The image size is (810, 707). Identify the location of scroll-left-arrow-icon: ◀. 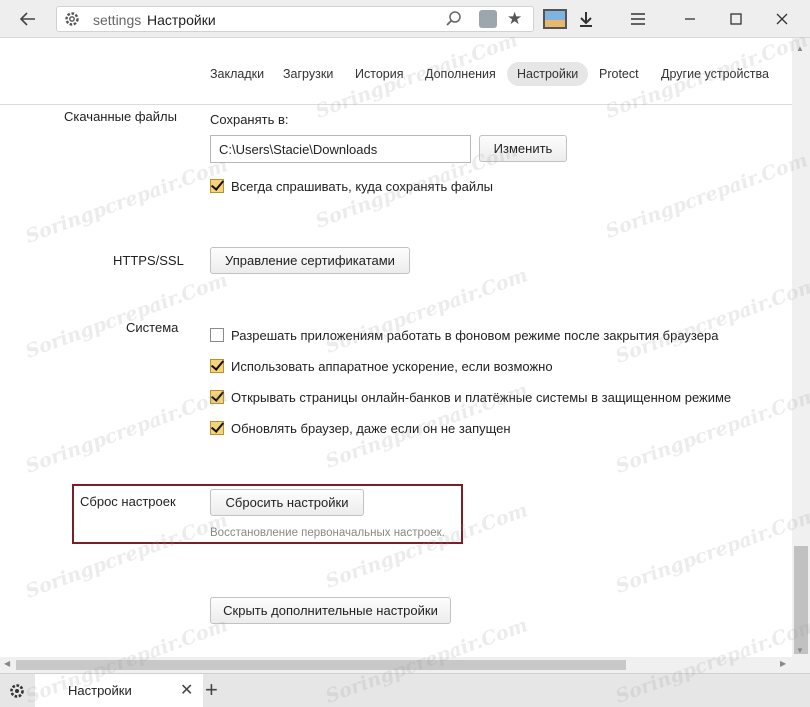
(7, 663).